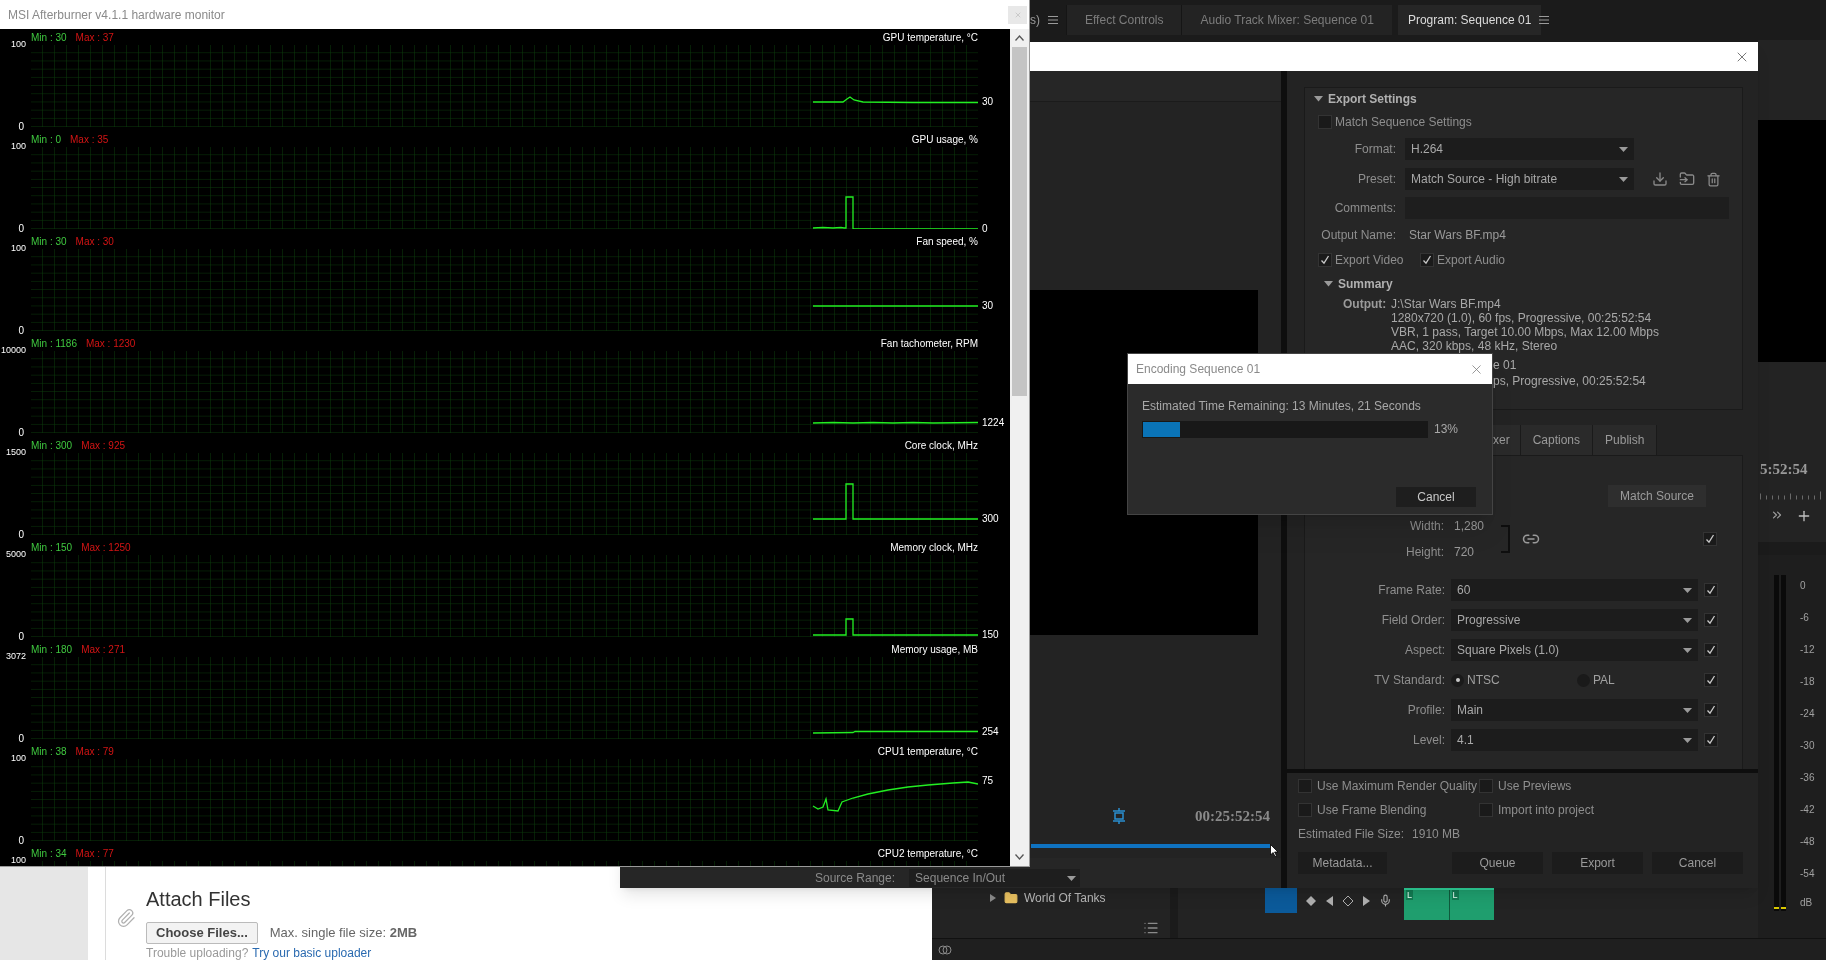 The height and width of the screenshot is (960, 1826). I want to click on current-value: 1224, so click(993, 423).